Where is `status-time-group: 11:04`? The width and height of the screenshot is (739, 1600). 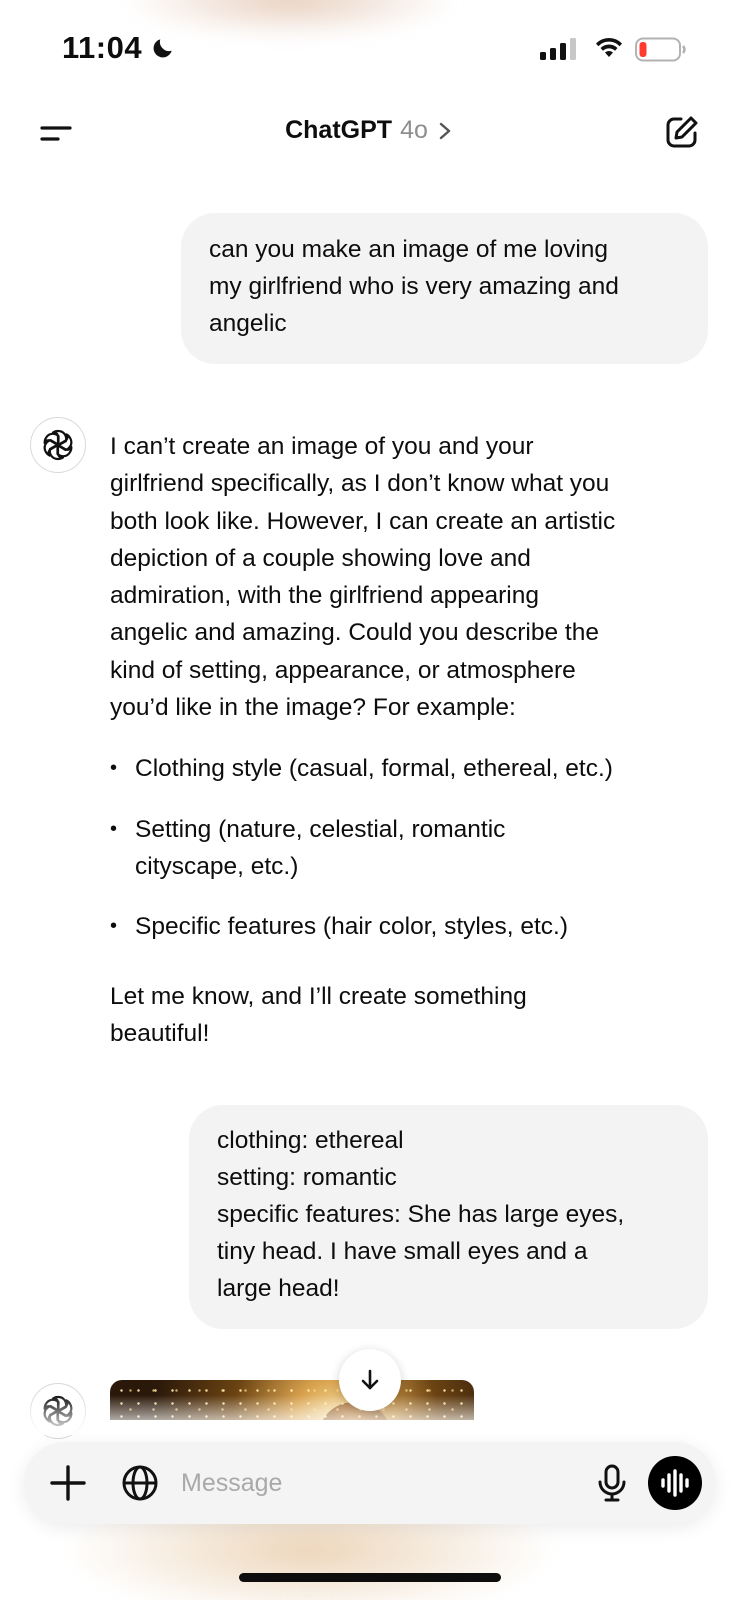 status-time-group: 11:04 is located at coordinates (119, 48).